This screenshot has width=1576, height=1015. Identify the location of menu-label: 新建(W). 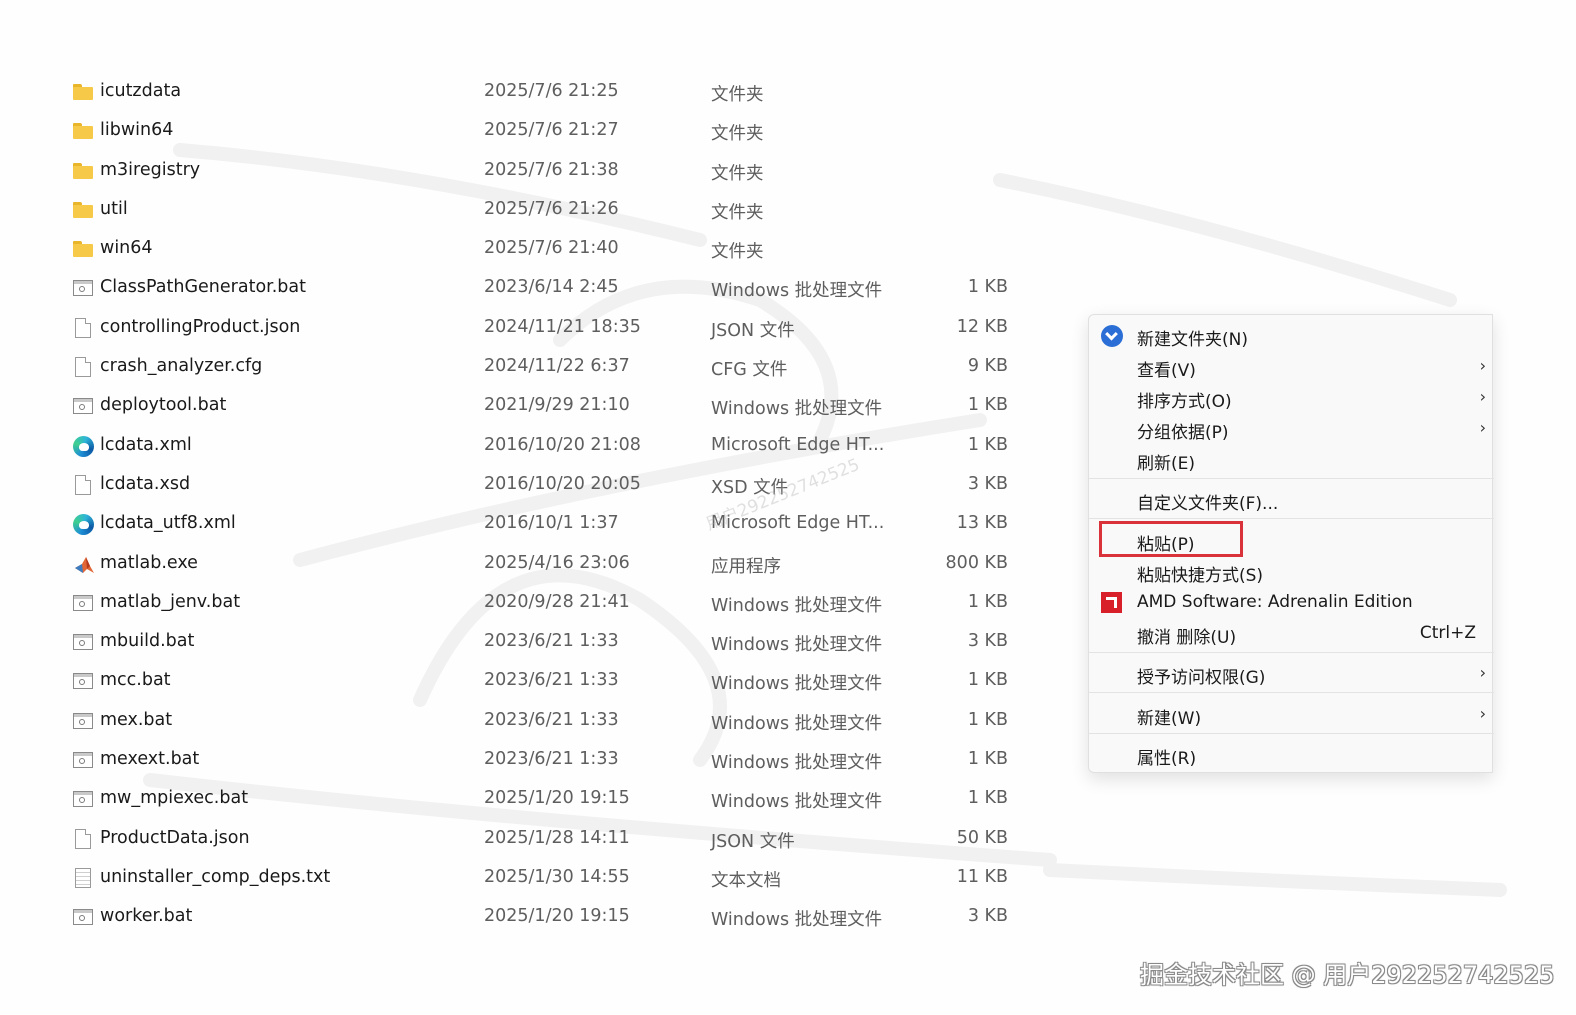
(1169, 719).